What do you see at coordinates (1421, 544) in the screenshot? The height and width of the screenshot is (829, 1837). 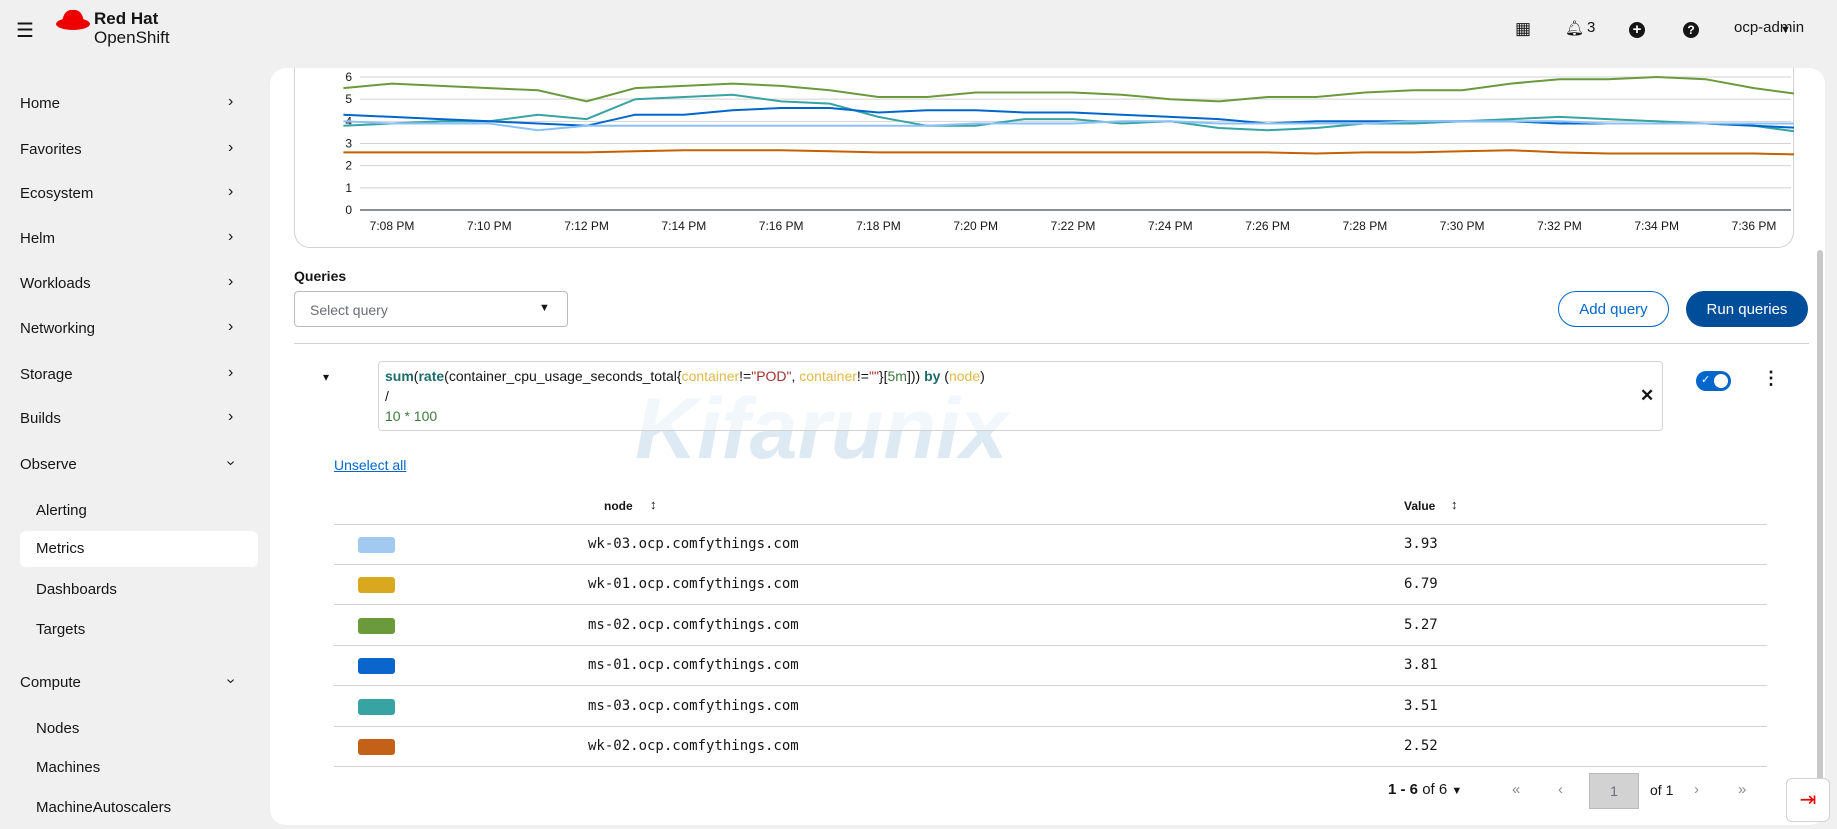 I see `value-cell: 3.93` at bounding box center [1421, 544].